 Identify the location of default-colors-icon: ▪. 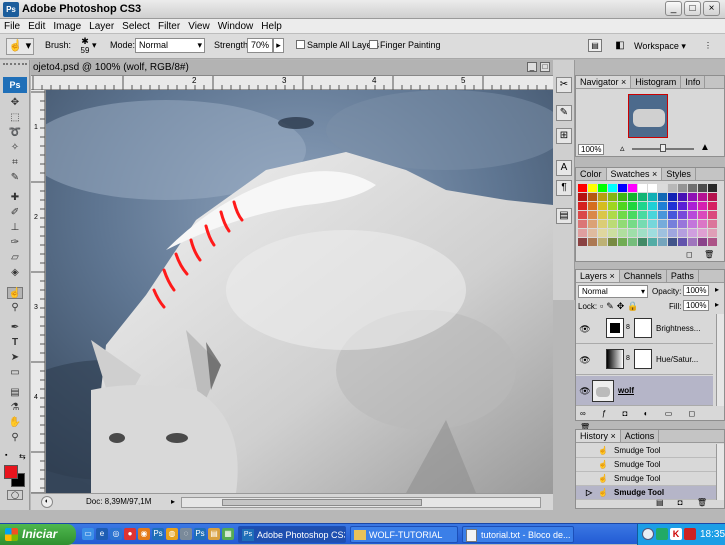
(9, 455).